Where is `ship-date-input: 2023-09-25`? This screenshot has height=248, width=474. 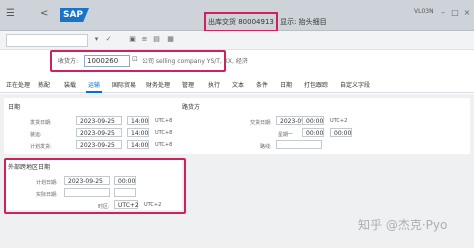
ship-date-input: 2023-09-25 is located at coordinates (99, 120).